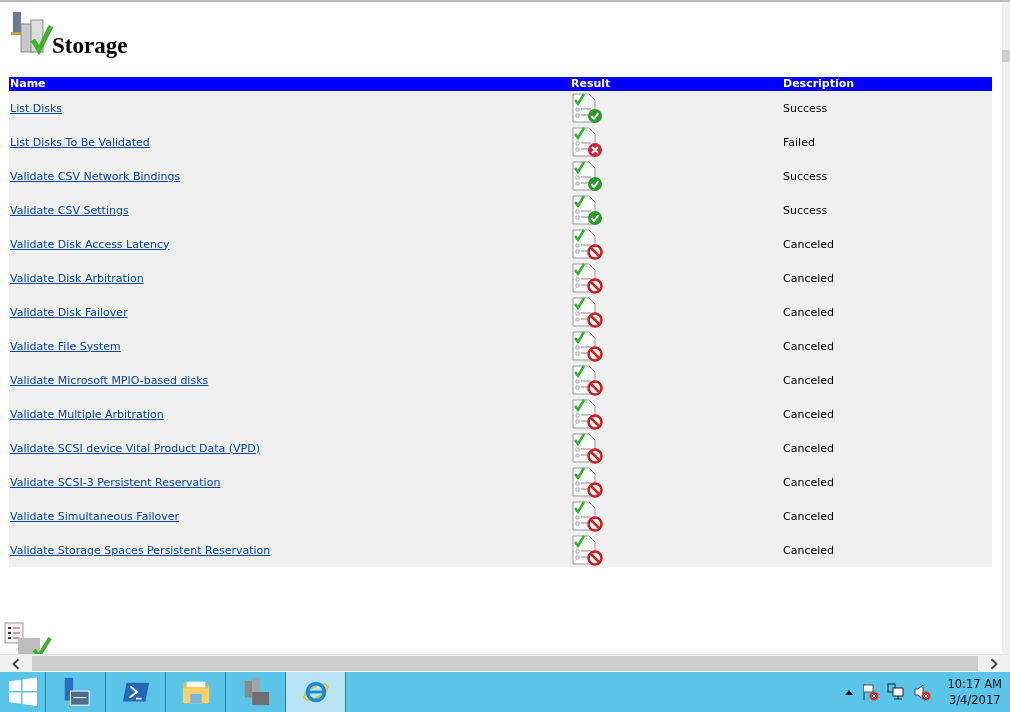  Describe the element at coordinates (115, 482) in the screenshot. I see `test-link: Validate SCSI-3 Persistent Reservation` at that location.